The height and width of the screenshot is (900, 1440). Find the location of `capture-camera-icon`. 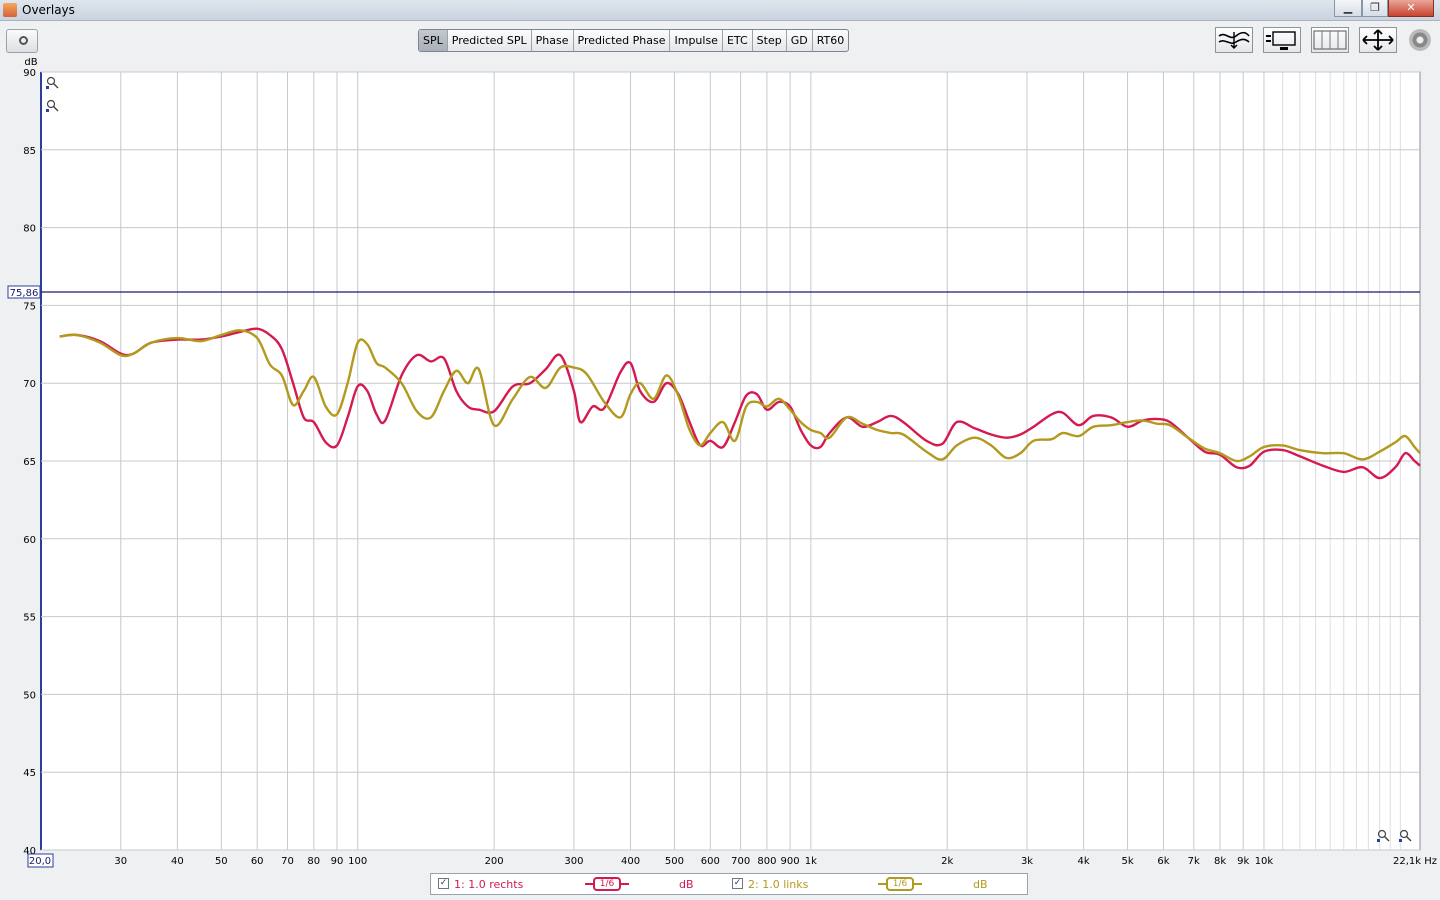

capture-camera-icon is located at coordinates (22, 41).